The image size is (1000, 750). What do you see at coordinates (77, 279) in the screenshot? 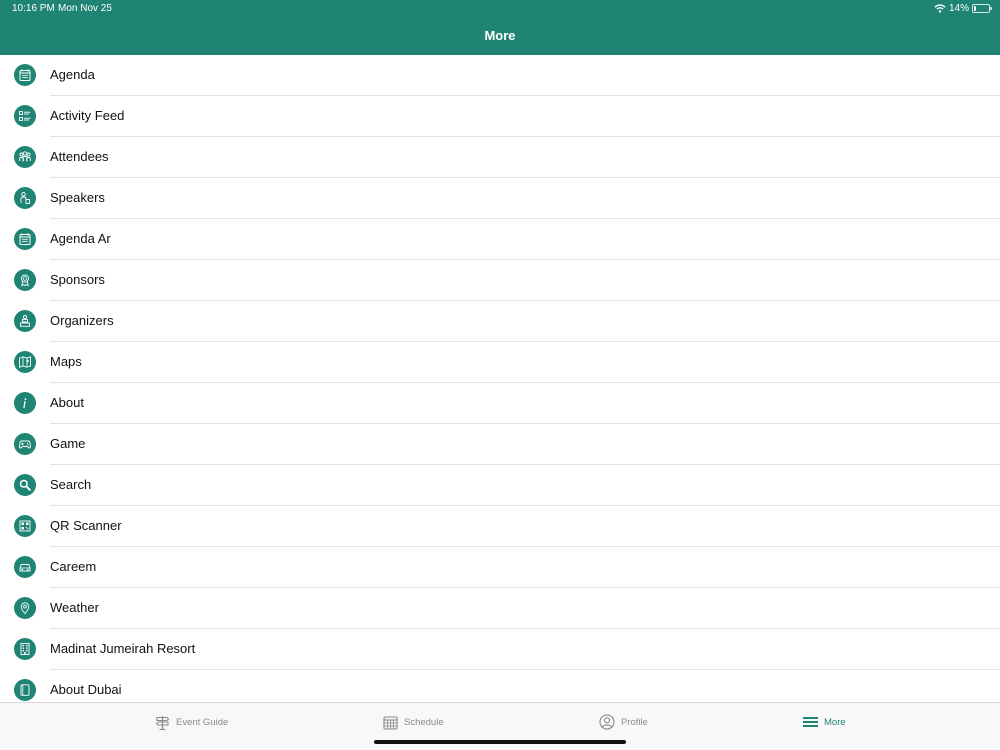
I see `menu-item-label: Sponsors` at bounding box center [77, 279].